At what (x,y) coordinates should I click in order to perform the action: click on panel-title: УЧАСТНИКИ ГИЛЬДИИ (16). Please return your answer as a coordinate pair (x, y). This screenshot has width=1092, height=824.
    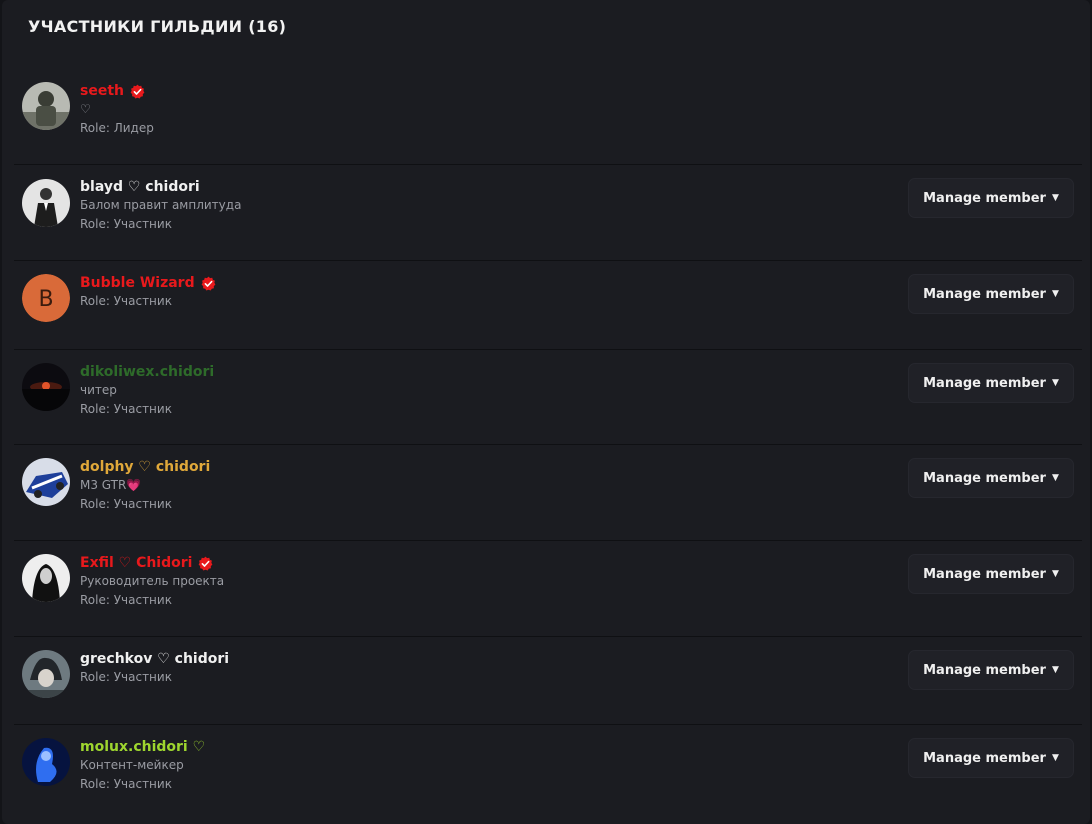
    Looking at the image, I should click on (157, 26).